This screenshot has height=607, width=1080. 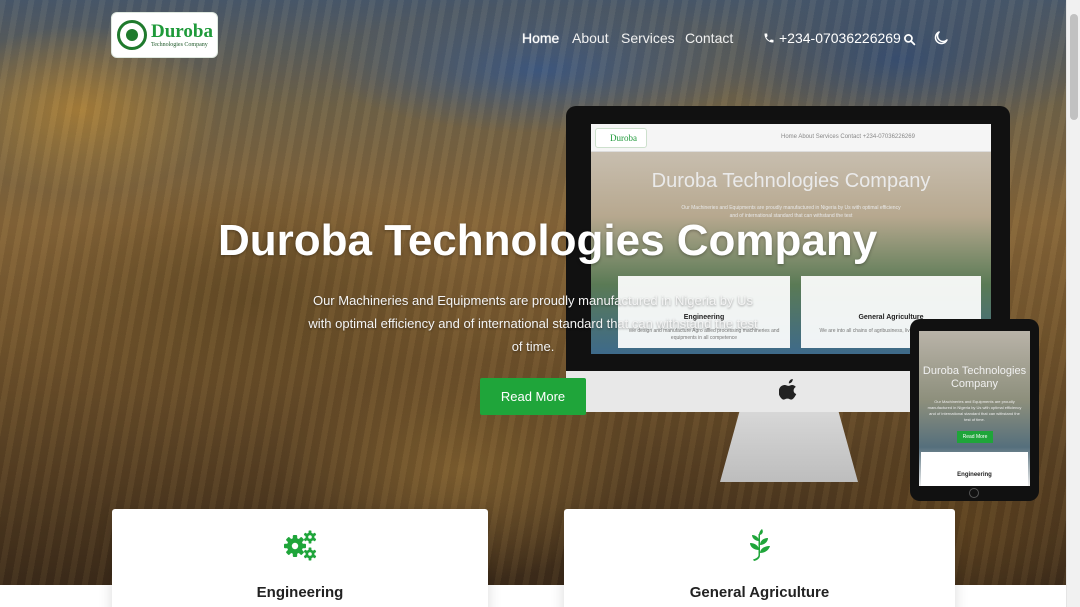 I want to click on feature-card-agriculture: General Agriculture, so click(x=759, y=558).